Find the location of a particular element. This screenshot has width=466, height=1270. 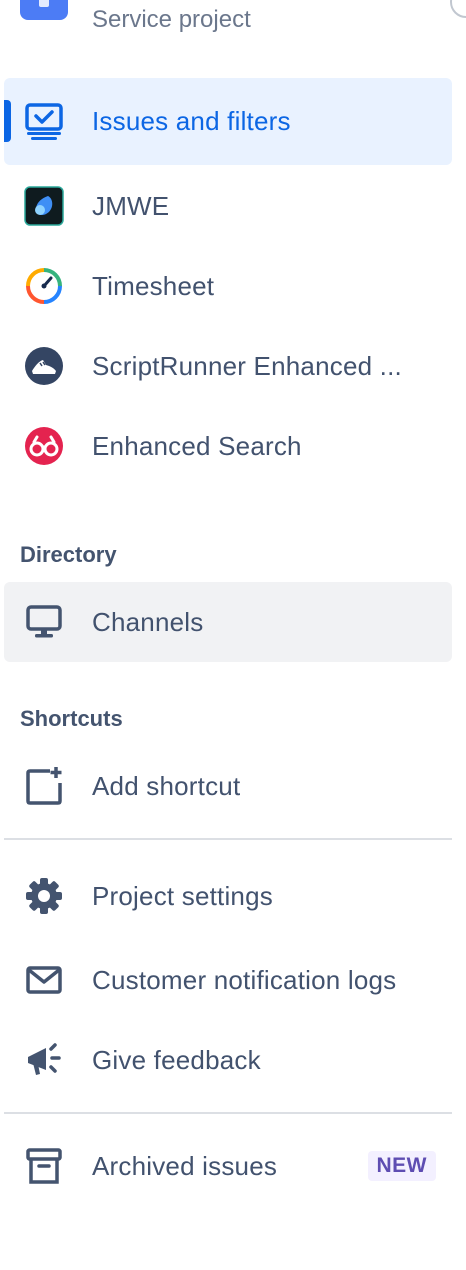

sidebar-item-label: Issues and filters is located at coordinates (191, 121).